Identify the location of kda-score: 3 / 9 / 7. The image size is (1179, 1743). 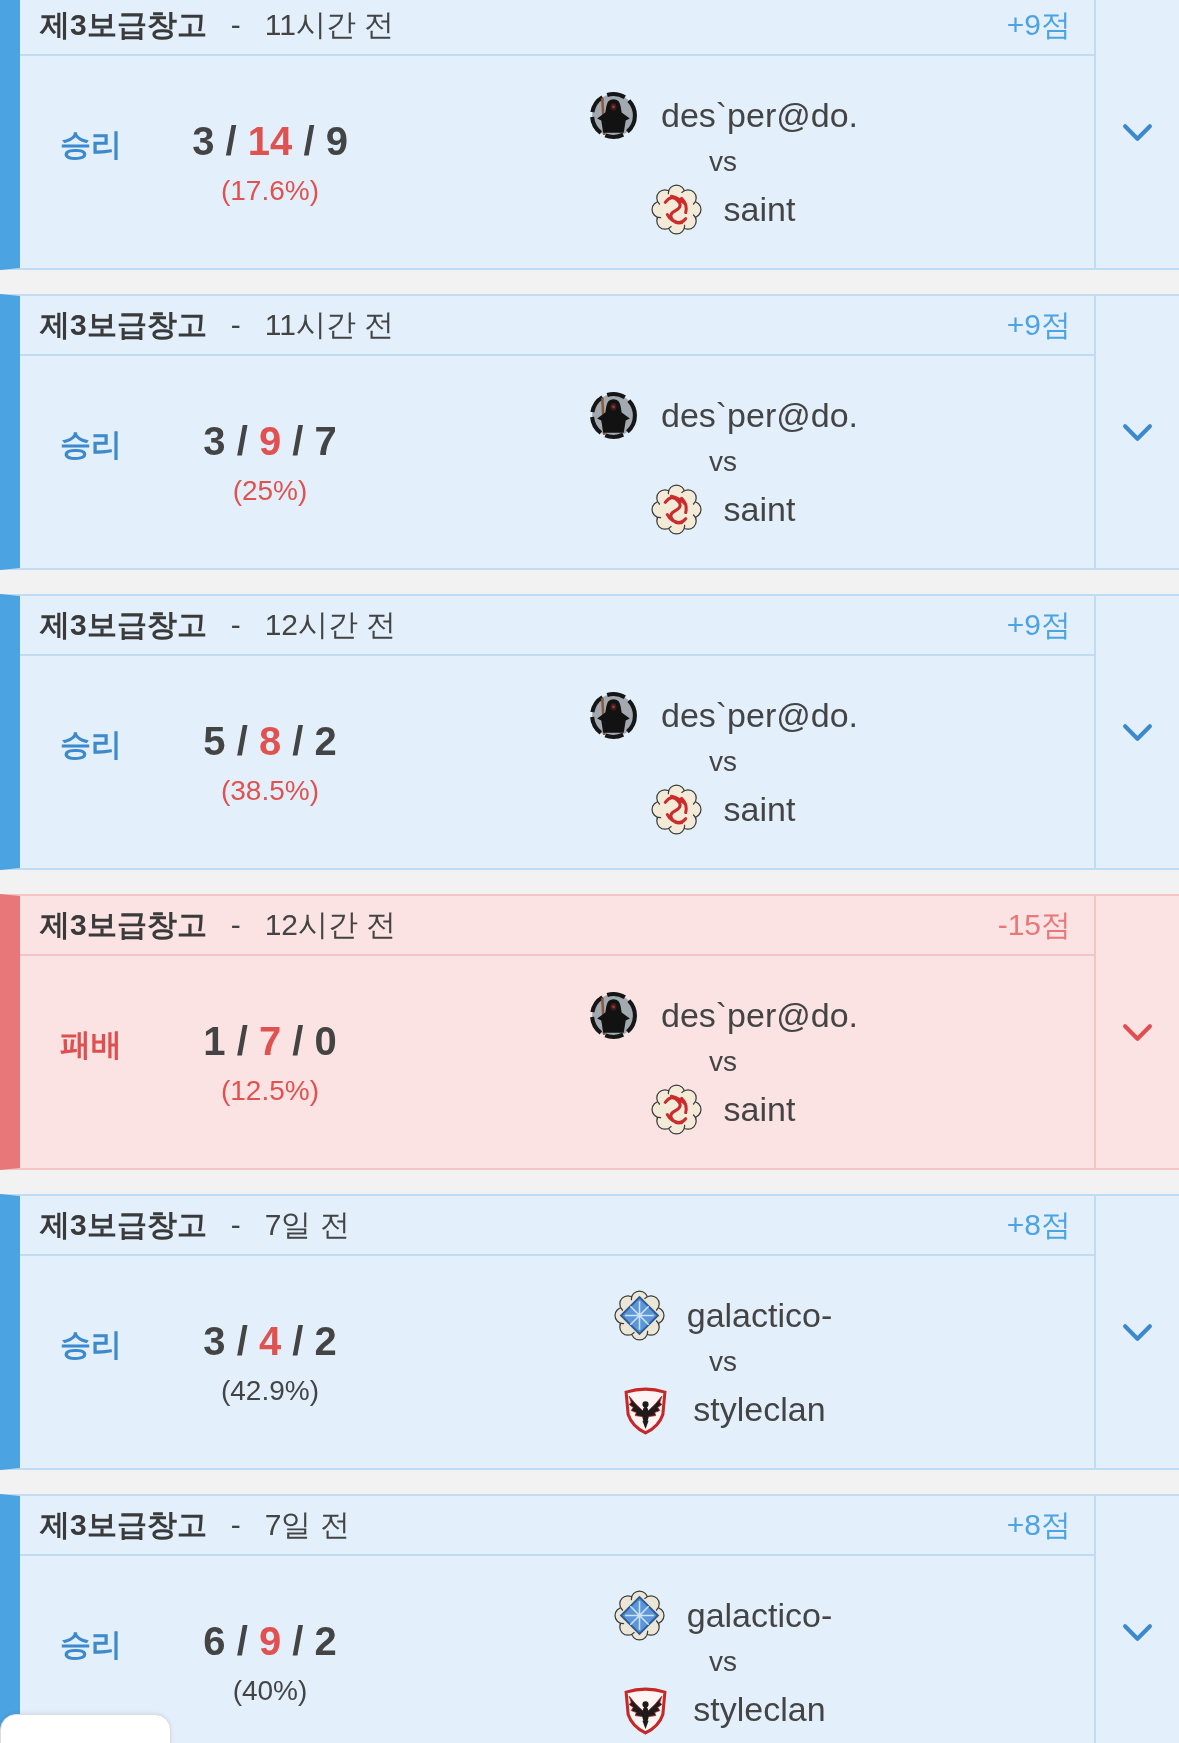
(270, 441).